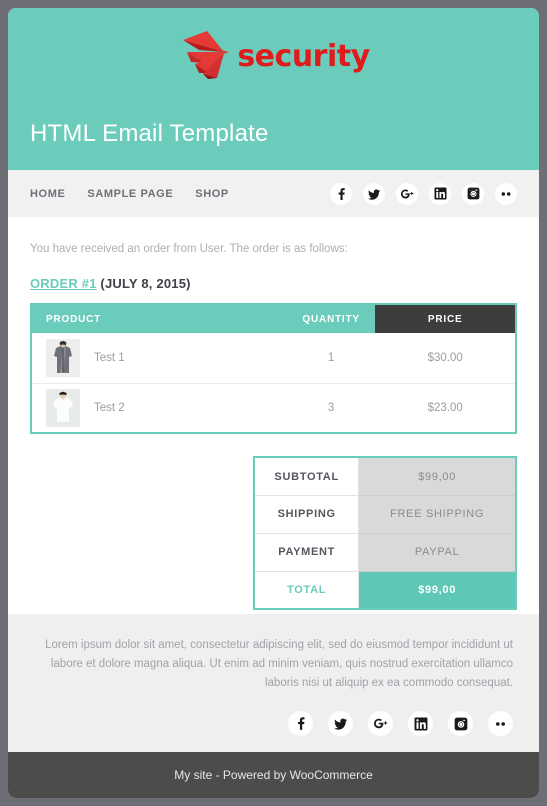 The width and height of the screenshot is (547, 806). I want to click on powered-by-text: My site - Powered by WooCommerce, so click(273, 775).